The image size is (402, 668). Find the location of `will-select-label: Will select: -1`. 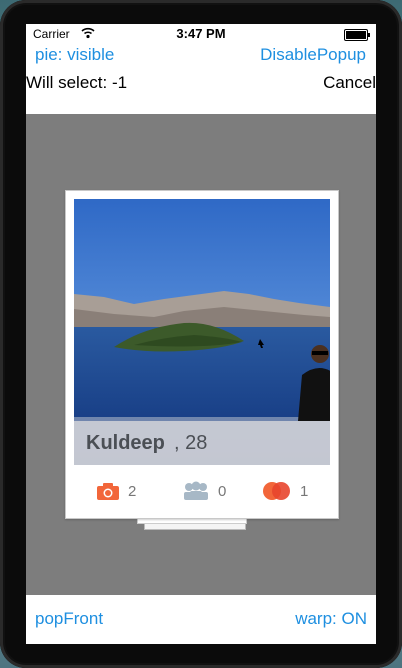

will-select-label: Will select: -1 is located at coordinates (77, 82).